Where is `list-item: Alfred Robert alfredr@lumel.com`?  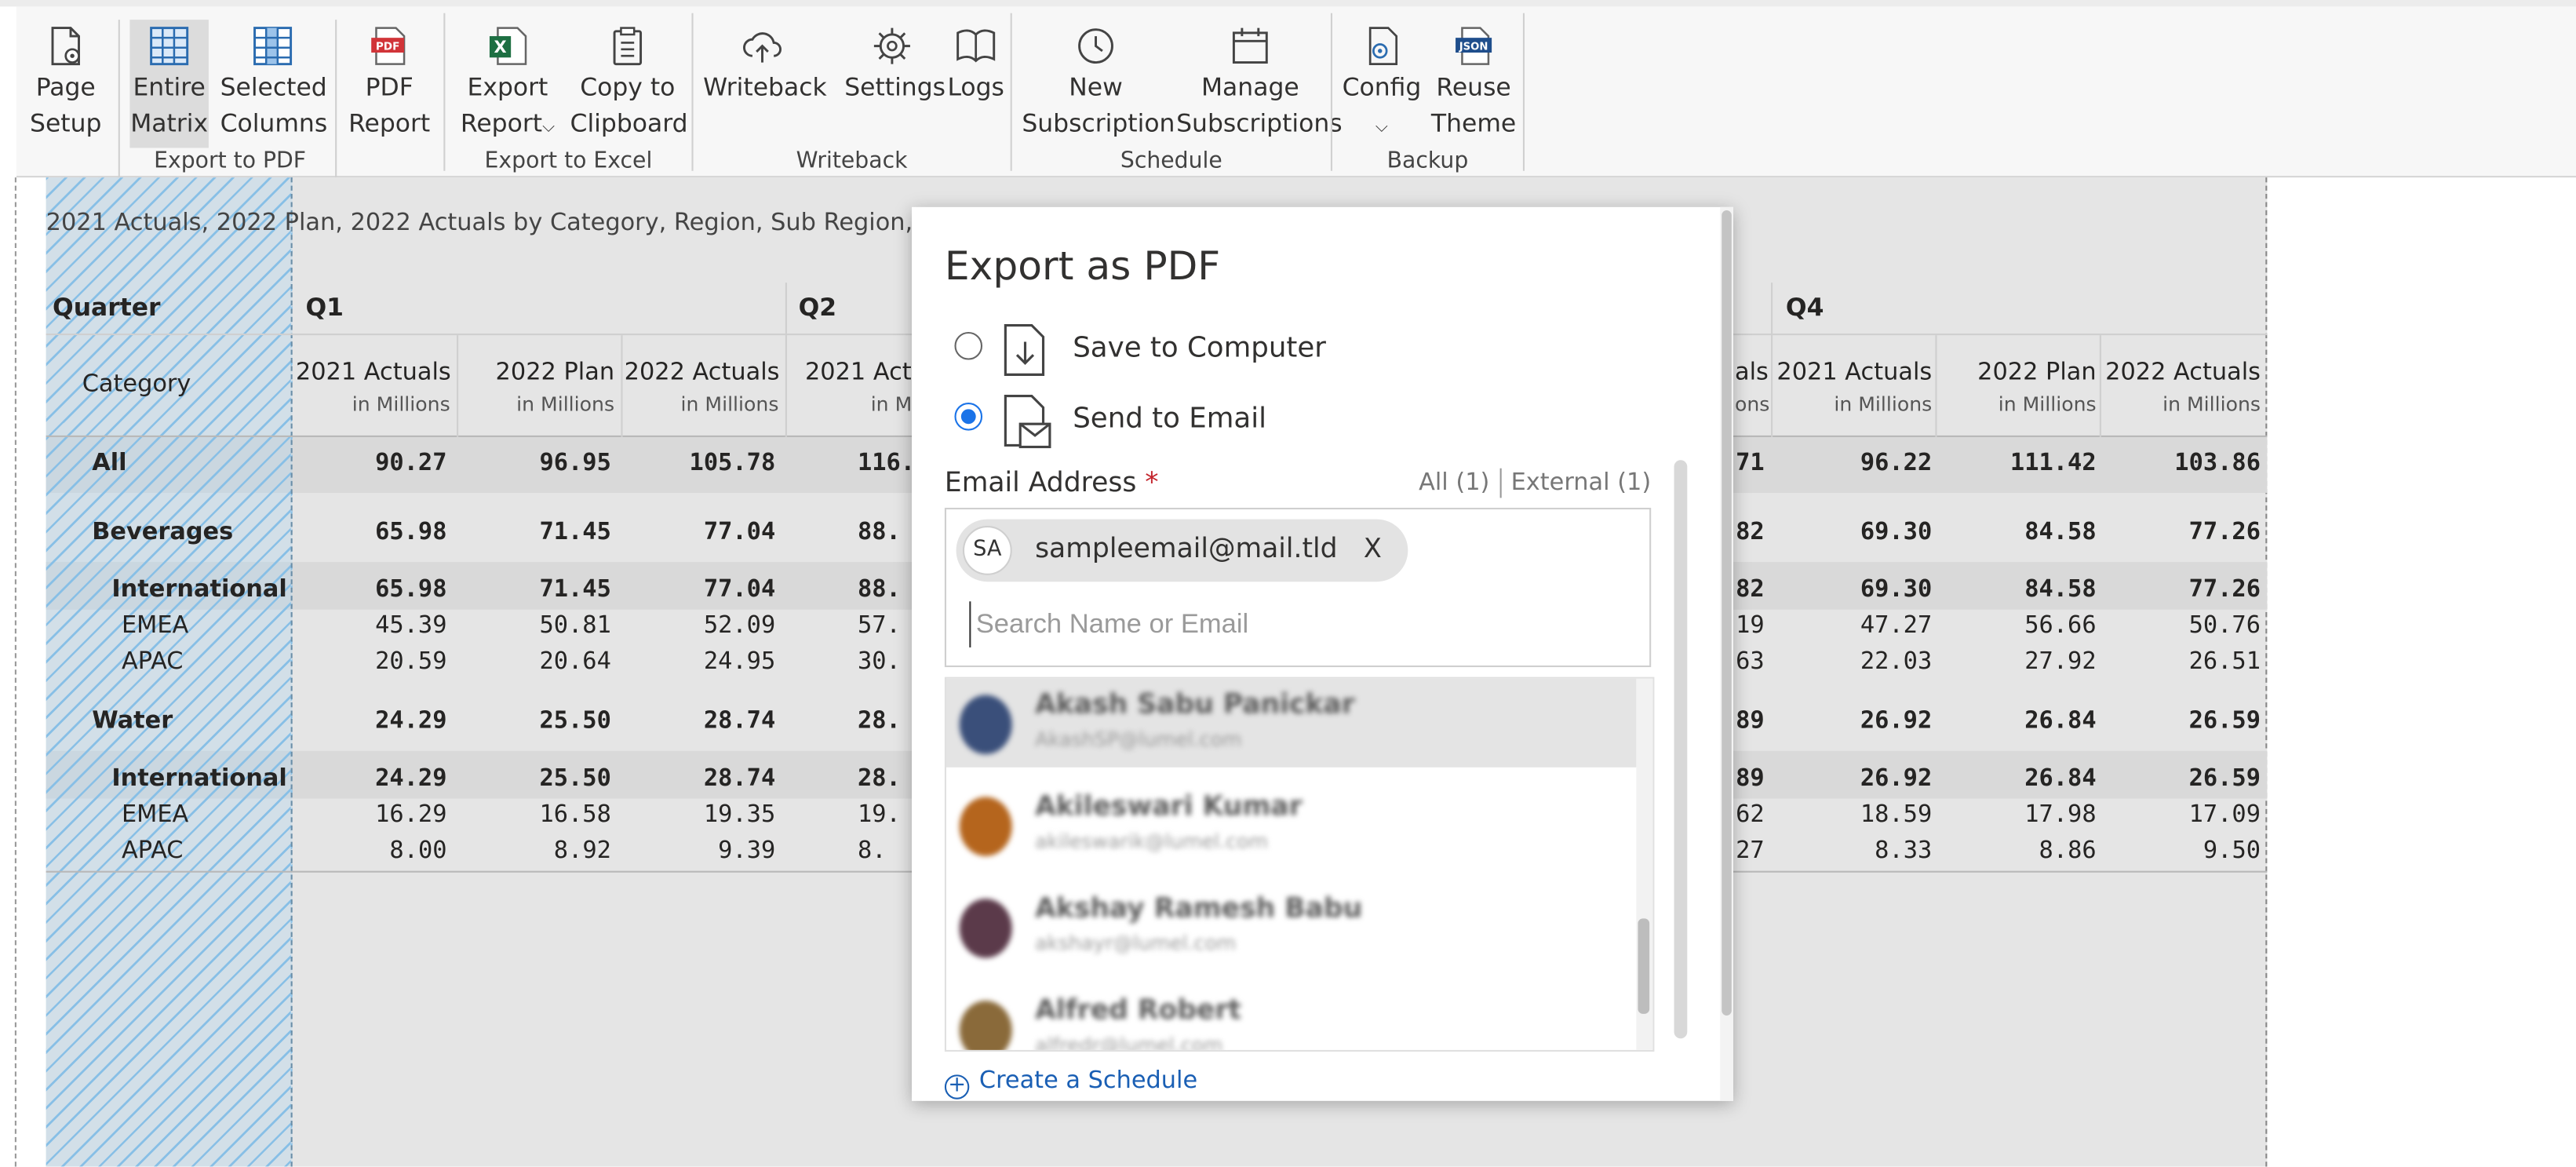
list-item: Alfred Robert alfredr@lumel.com is located at coordinates (1291, 1017).